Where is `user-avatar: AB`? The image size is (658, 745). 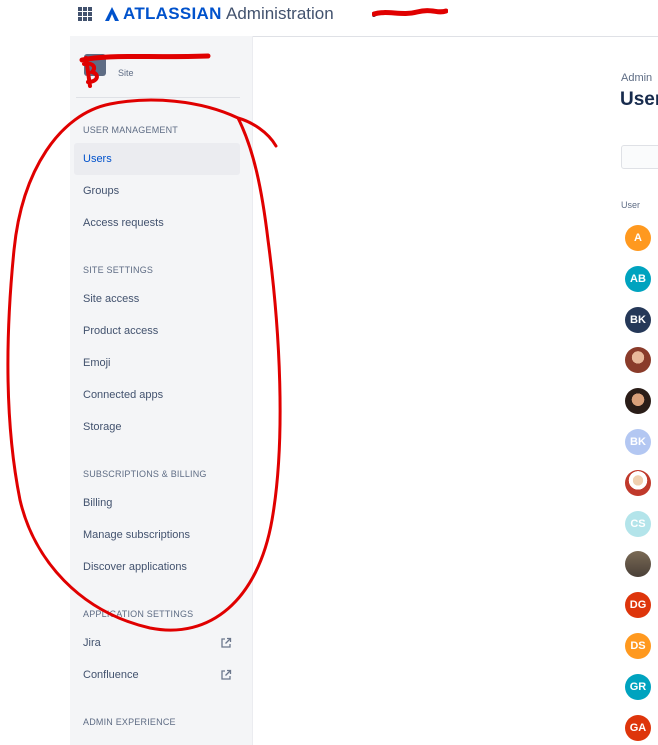
user-avatar: AB is located at coordinates (638, 278).